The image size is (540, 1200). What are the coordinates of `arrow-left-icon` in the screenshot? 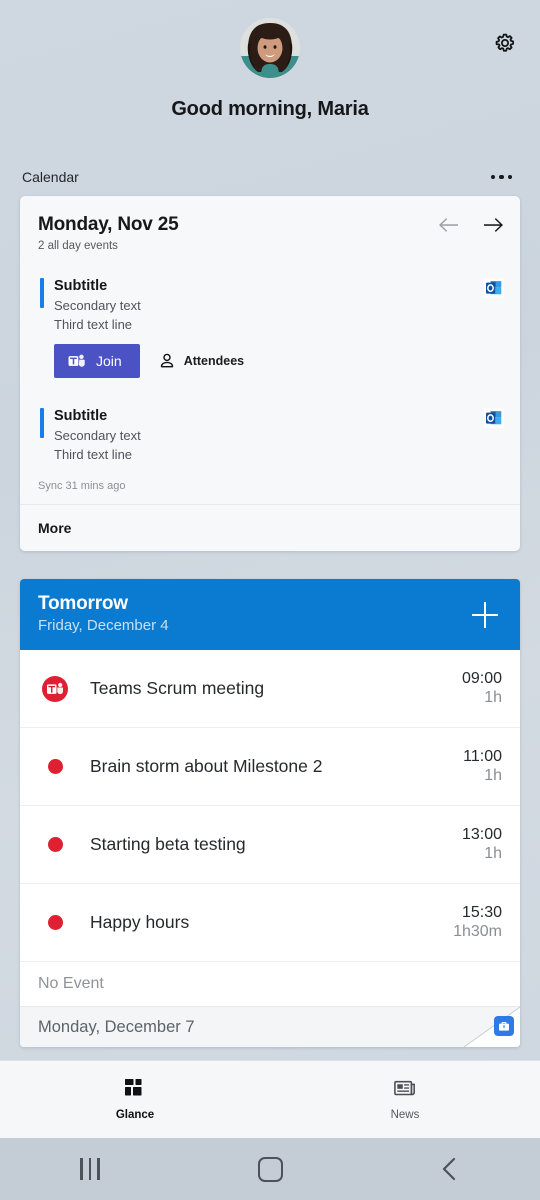 It's located at (448, 225).